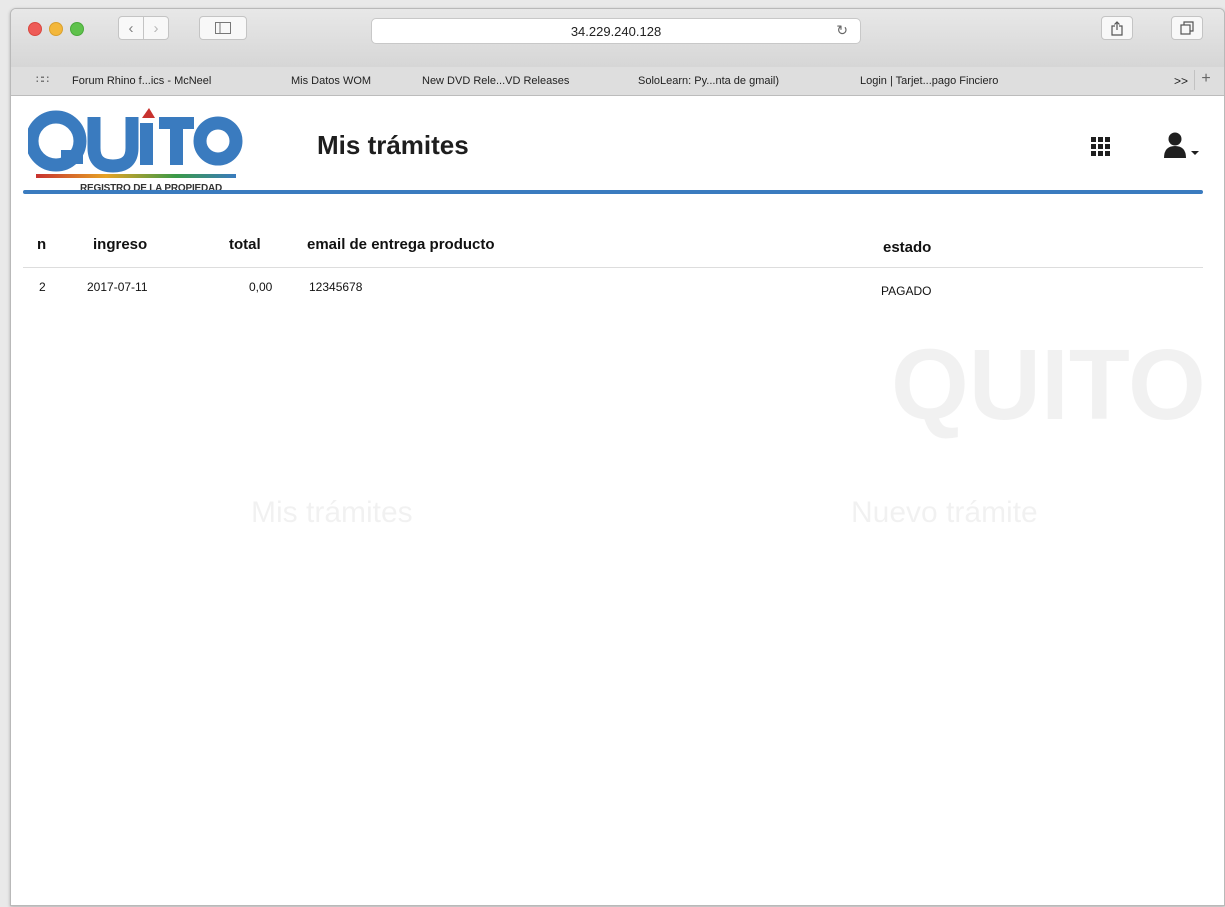  What do you see at coordinates (1181, 81) in the screenshot?
I see `more-bookmarks-button: >>` at bounding box center [1181, 81].